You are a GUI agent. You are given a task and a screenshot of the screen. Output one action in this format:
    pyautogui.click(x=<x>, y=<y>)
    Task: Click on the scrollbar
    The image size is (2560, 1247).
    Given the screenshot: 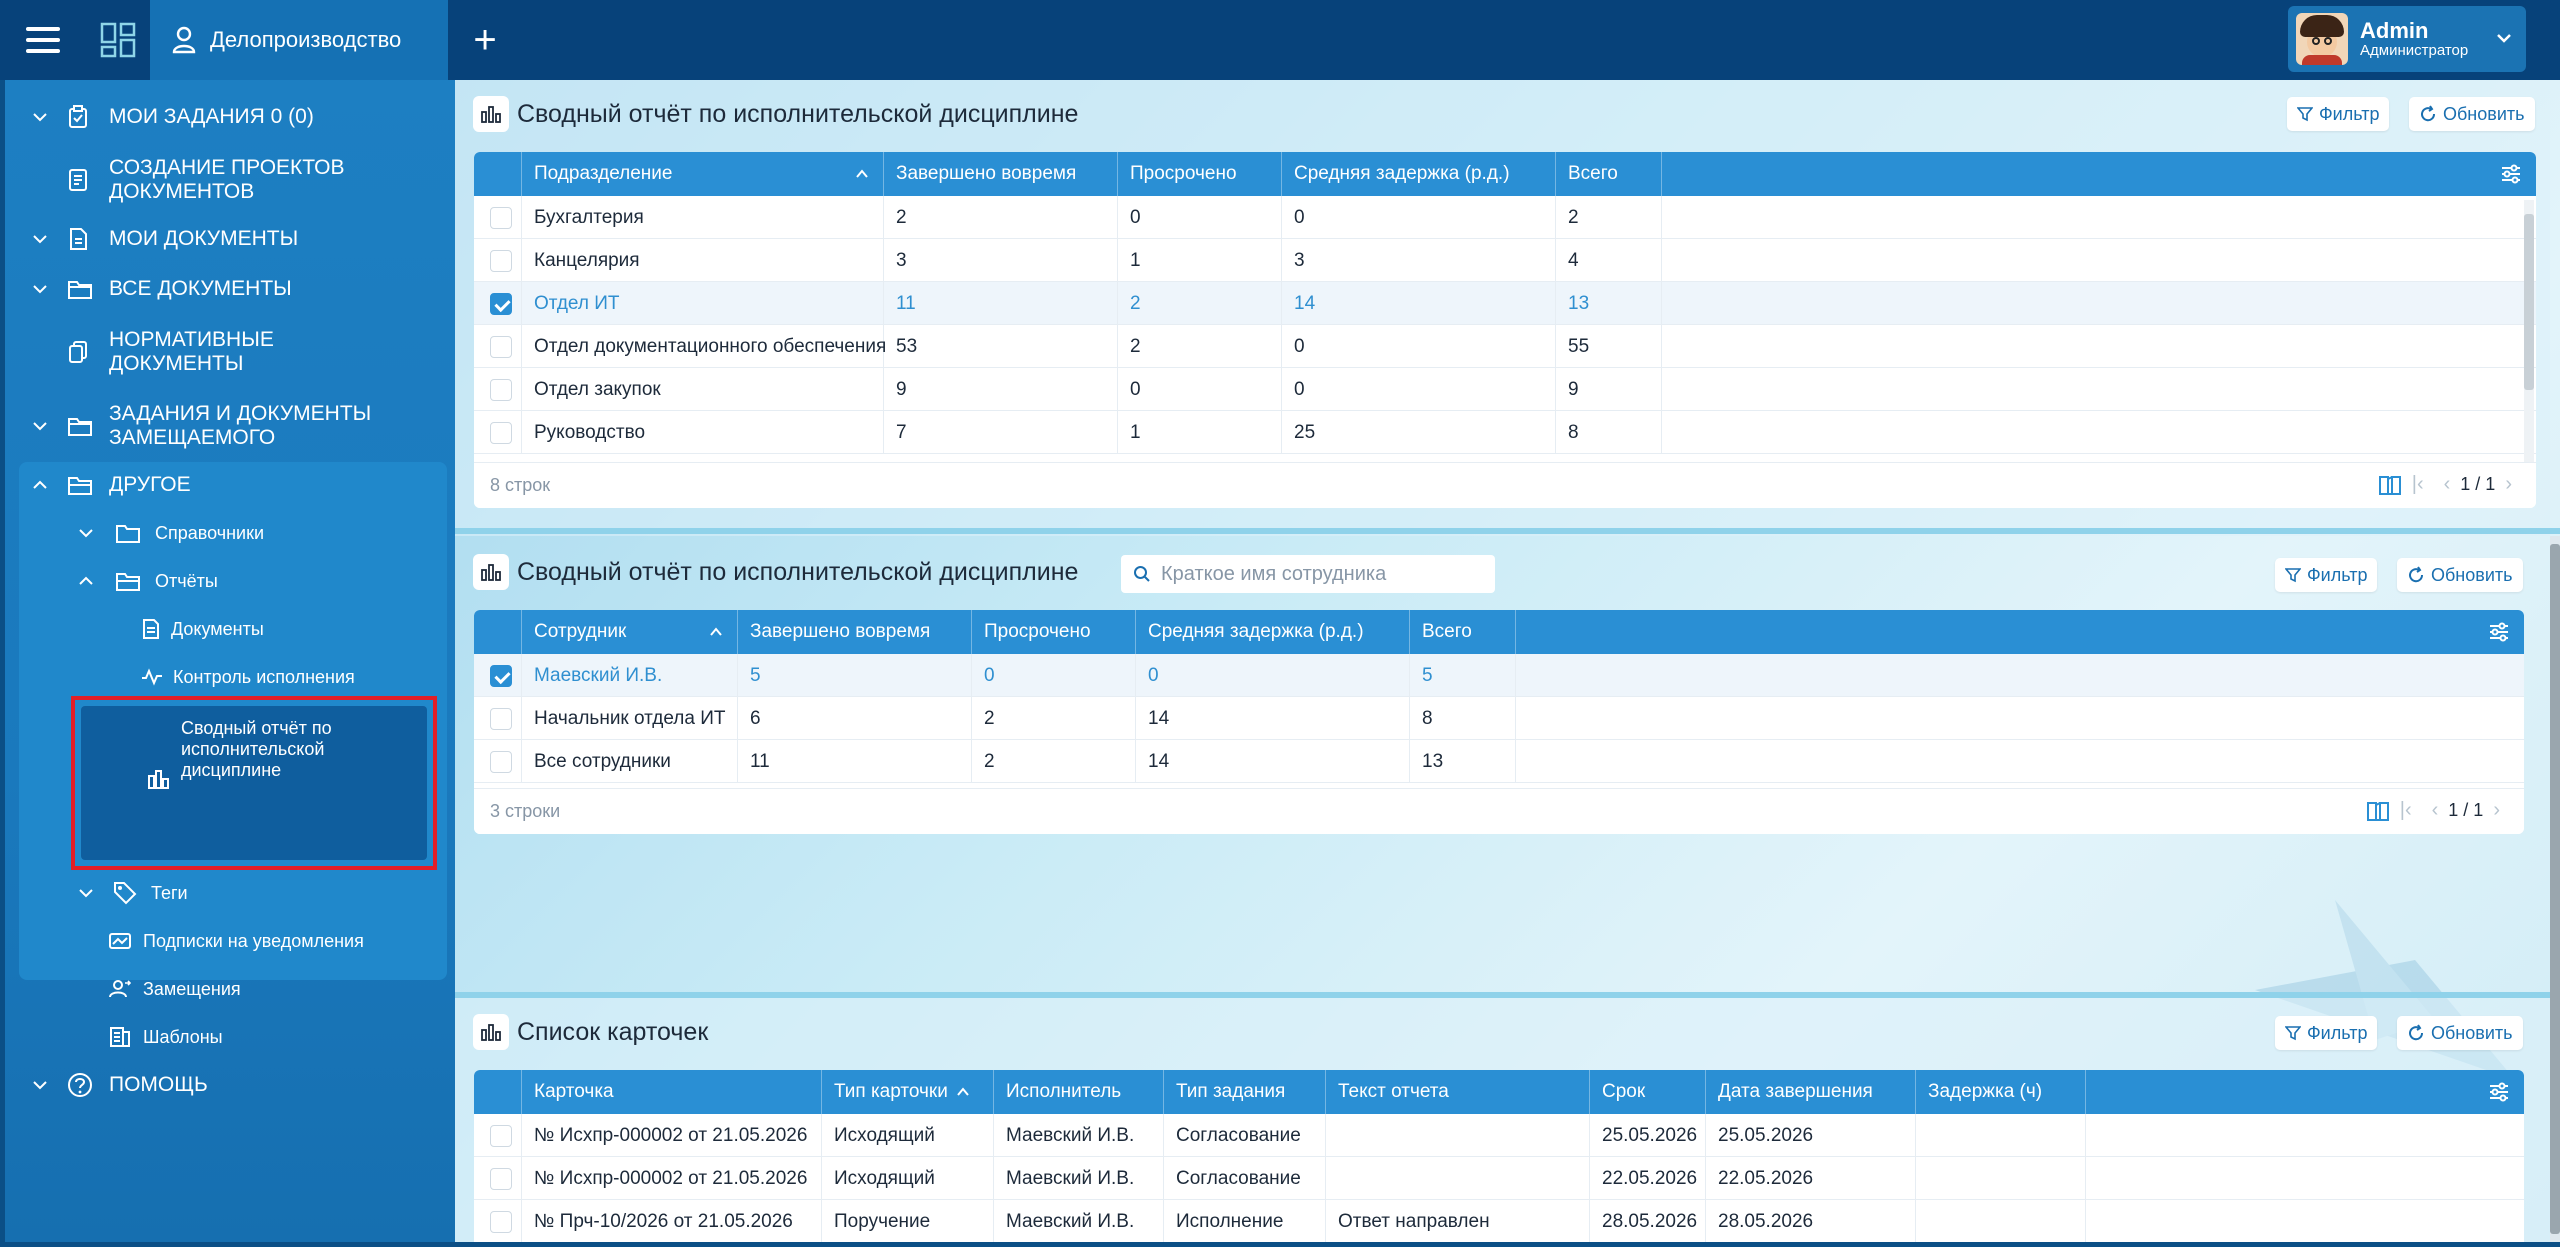 What is the action you would take?
    pyautogui.click(x=2529, y=331)
    